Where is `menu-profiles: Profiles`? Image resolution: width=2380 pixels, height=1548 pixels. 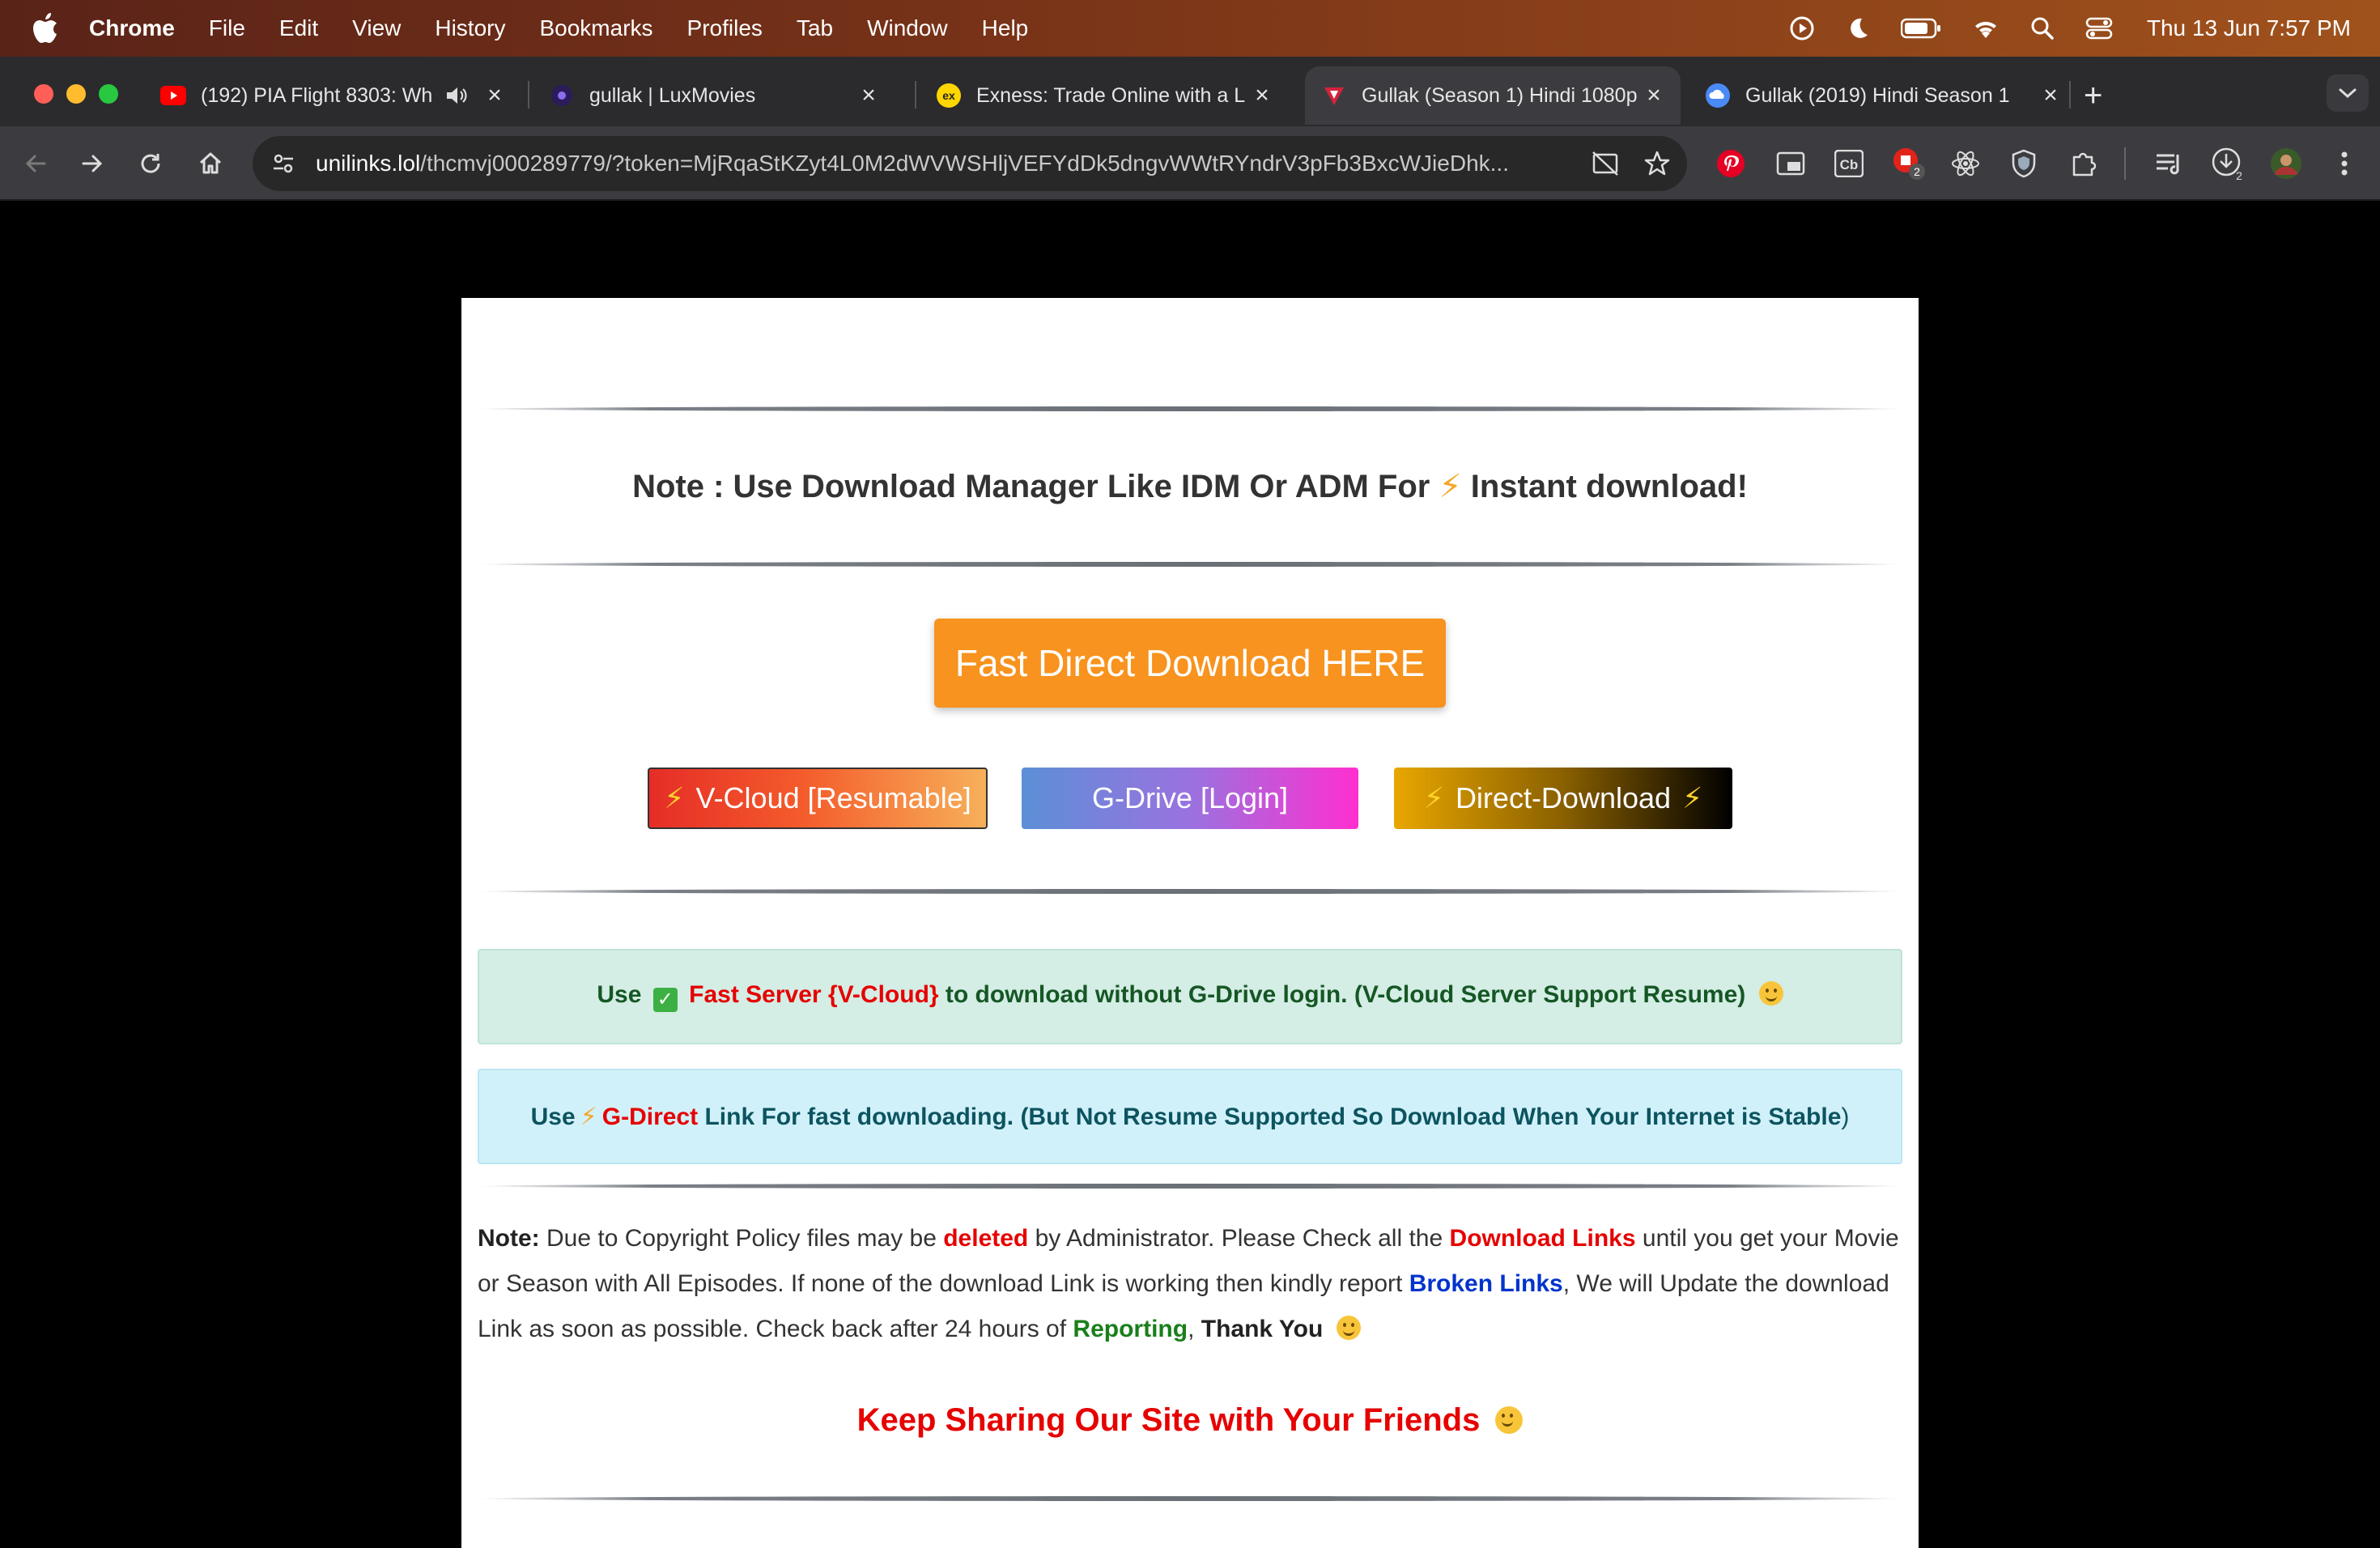
menu-profiles: Profiles is located at coordinates (725, 28).